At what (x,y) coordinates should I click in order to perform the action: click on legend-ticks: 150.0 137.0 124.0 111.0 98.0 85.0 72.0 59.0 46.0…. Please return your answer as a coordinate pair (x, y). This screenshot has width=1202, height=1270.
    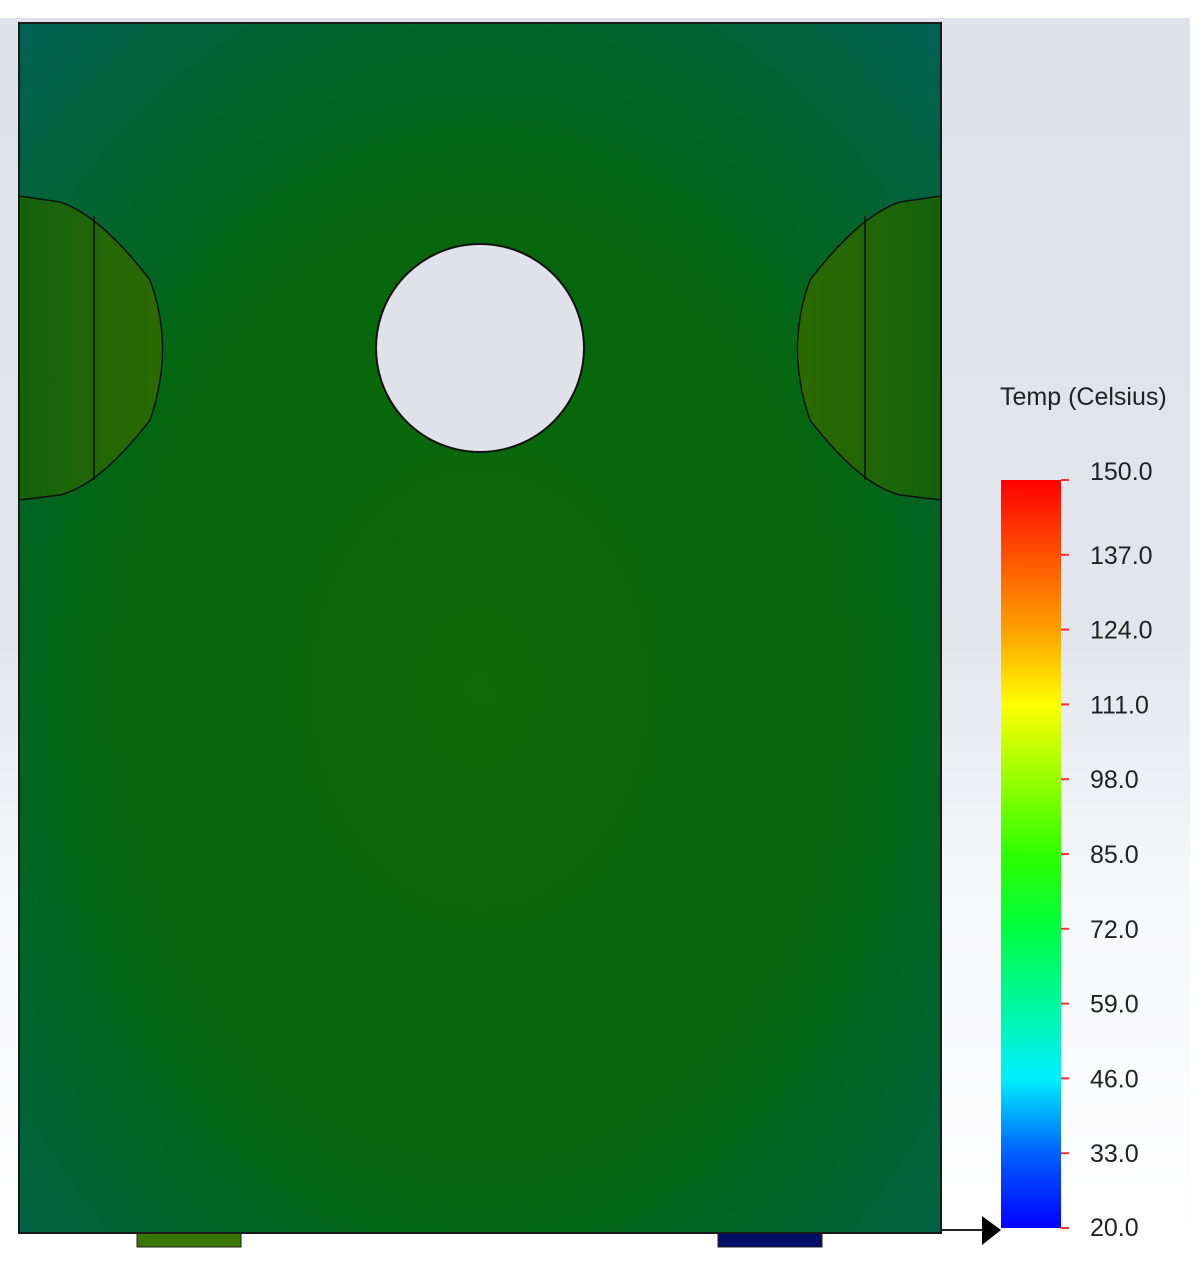
    Looking at the image, I should click on (1107, 850).